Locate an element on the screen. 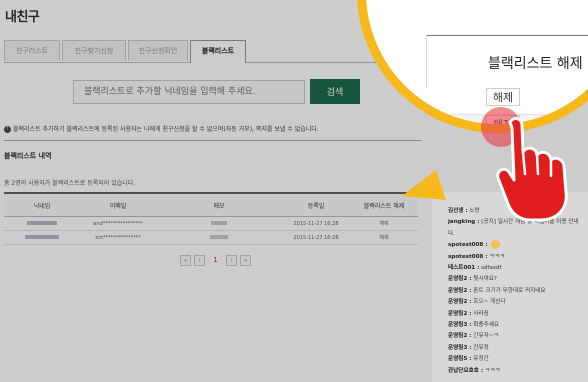  zoom-row-number: 8 is located at coordinates (389, 99).